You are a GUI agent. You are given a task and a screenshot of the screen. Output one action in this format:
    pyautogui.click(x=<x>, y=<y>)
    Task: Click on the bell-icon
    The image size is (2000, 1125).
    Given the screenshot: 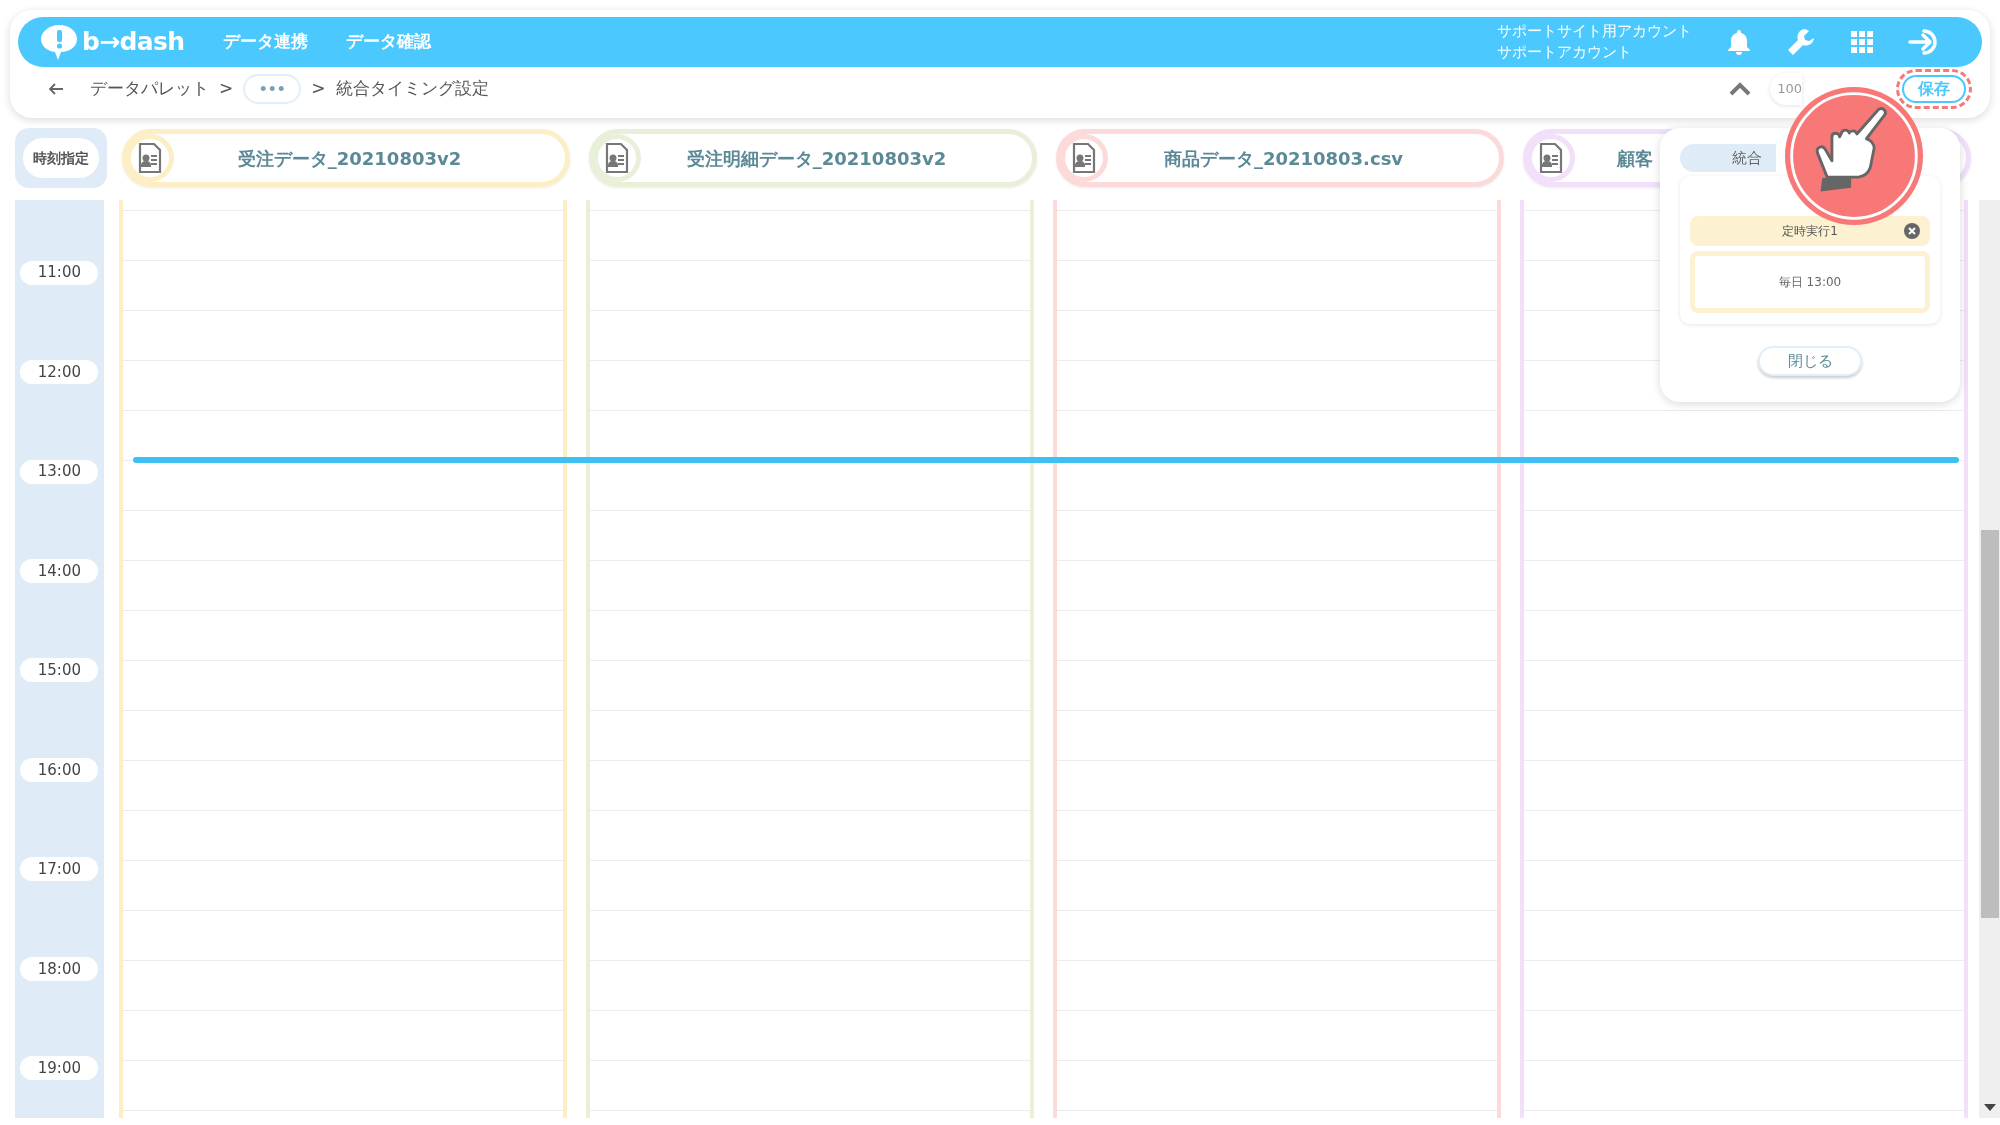 What is the action you would take?
    pyautogui.click(x=1739, y=42)
    